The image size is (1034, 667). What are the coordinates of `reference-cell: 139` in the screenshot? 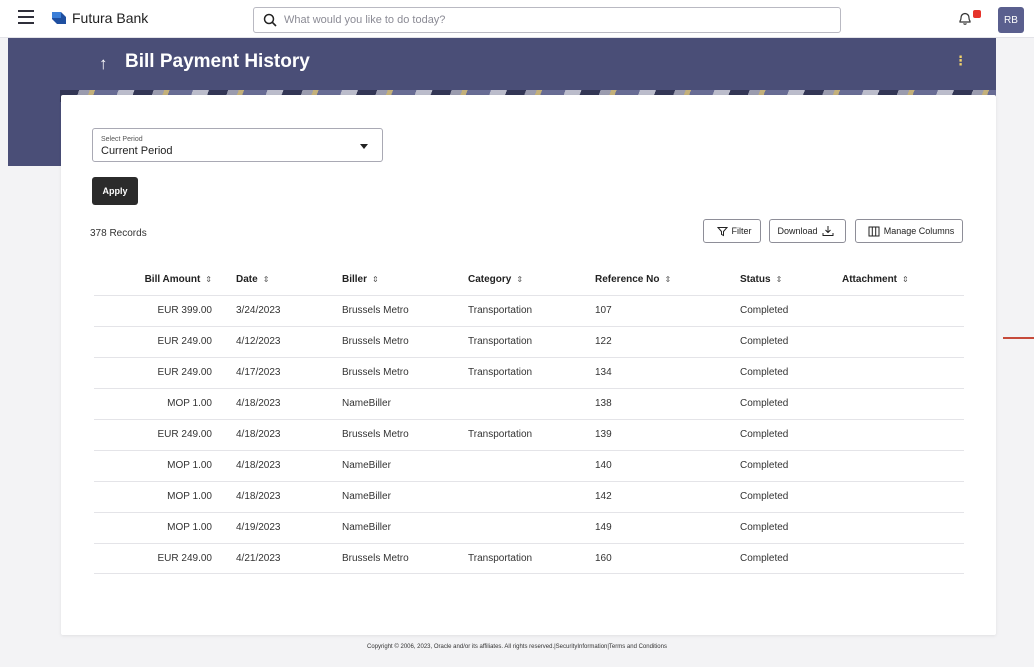 It's located at (603, 434).